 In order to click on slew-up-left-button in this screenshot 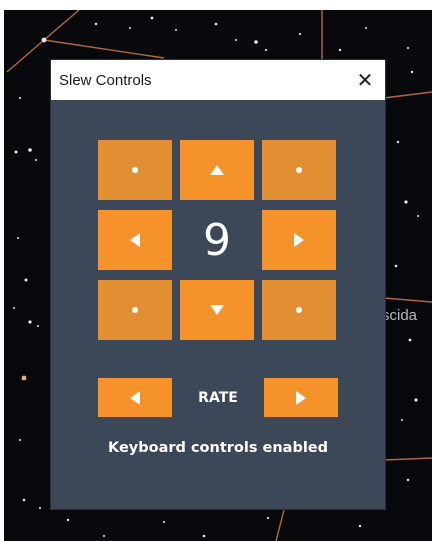, I will do `click(135, 170)`.